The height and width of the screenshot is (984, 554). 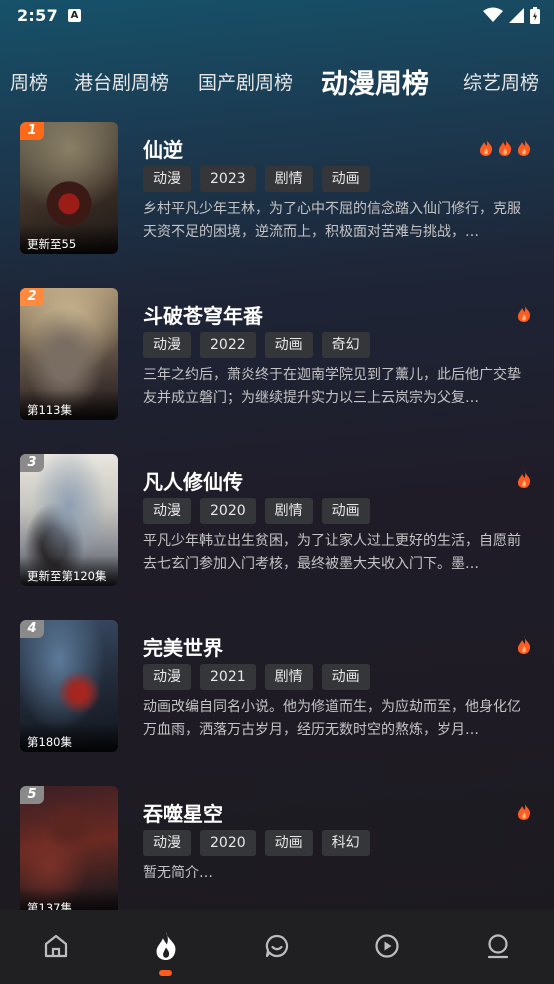 I want to click on active-indicator, so click(x=165, y=973).